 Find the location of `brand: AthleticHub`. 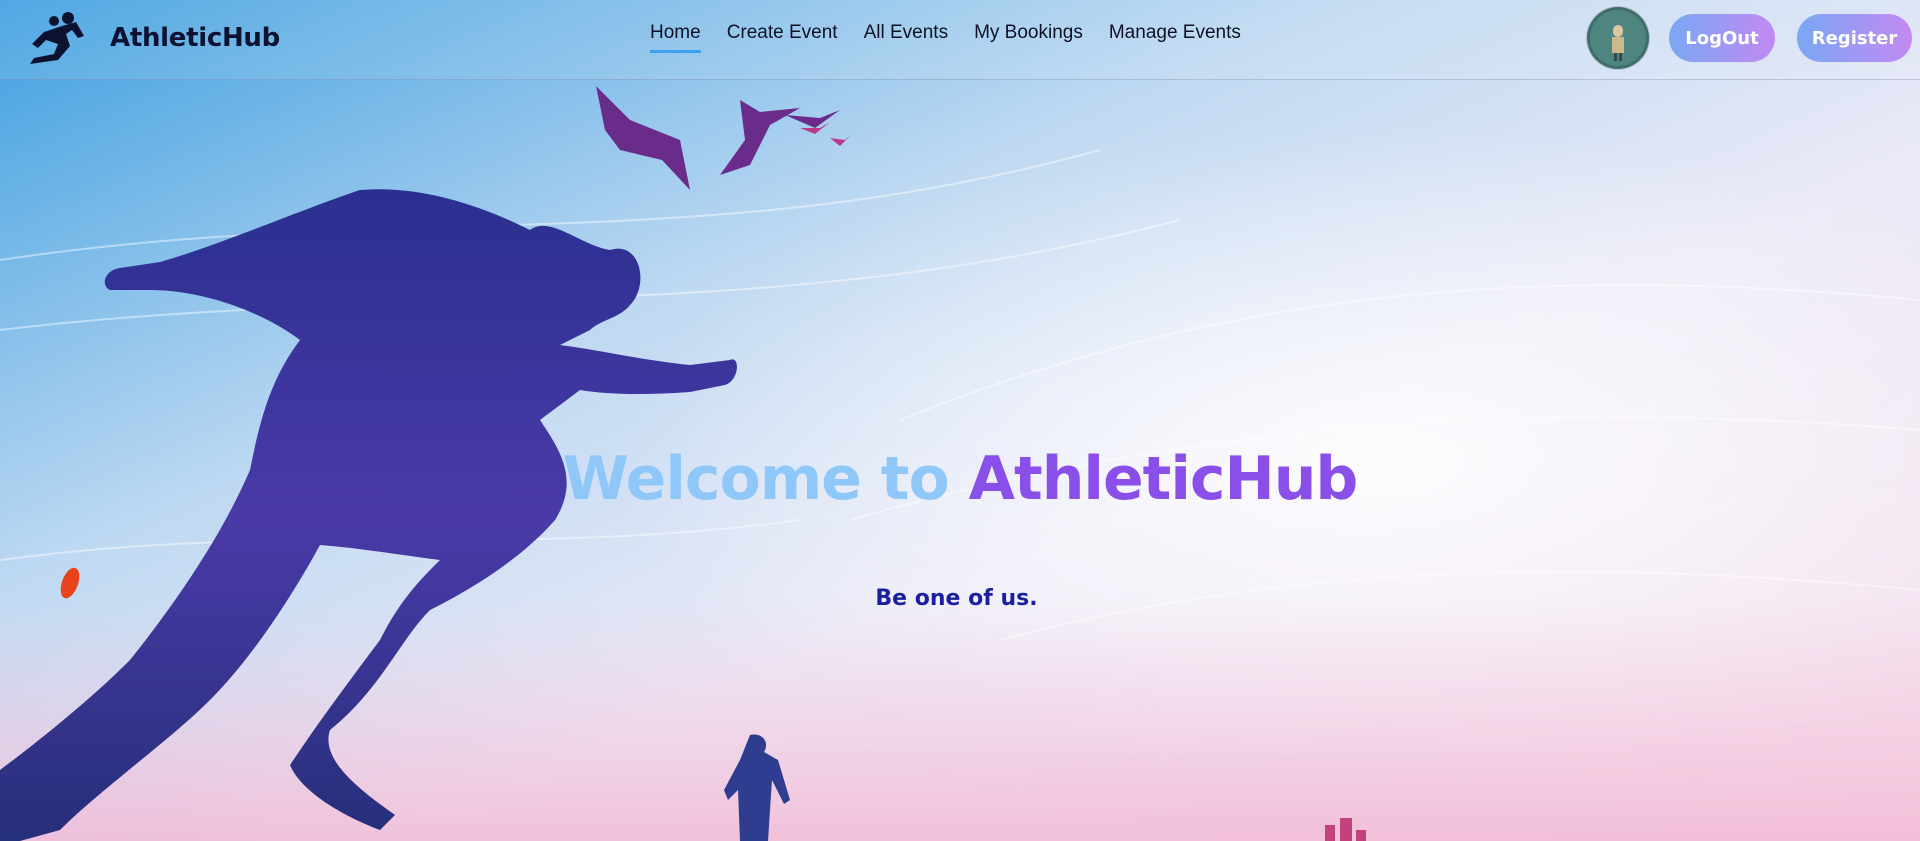

brand: AthleticHub is located at coordinates (152, 38).